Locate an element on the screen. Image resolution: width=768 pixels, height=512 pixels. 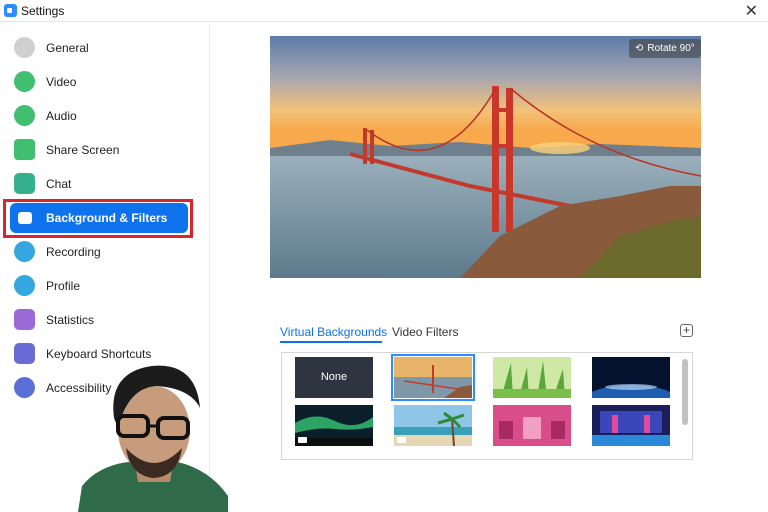
thumbnail-golden-gate-bridge is located at coordinates (433, 377).